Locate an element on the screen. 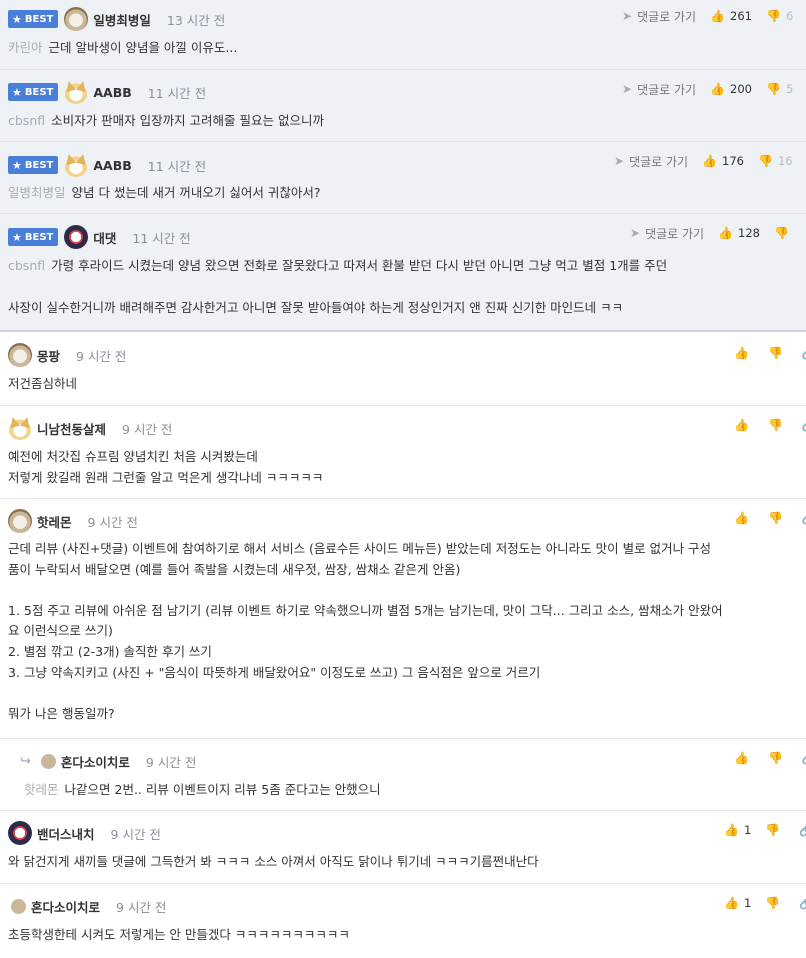  comment-line: 저건좀심하네 is located at coordinates (43, 383).